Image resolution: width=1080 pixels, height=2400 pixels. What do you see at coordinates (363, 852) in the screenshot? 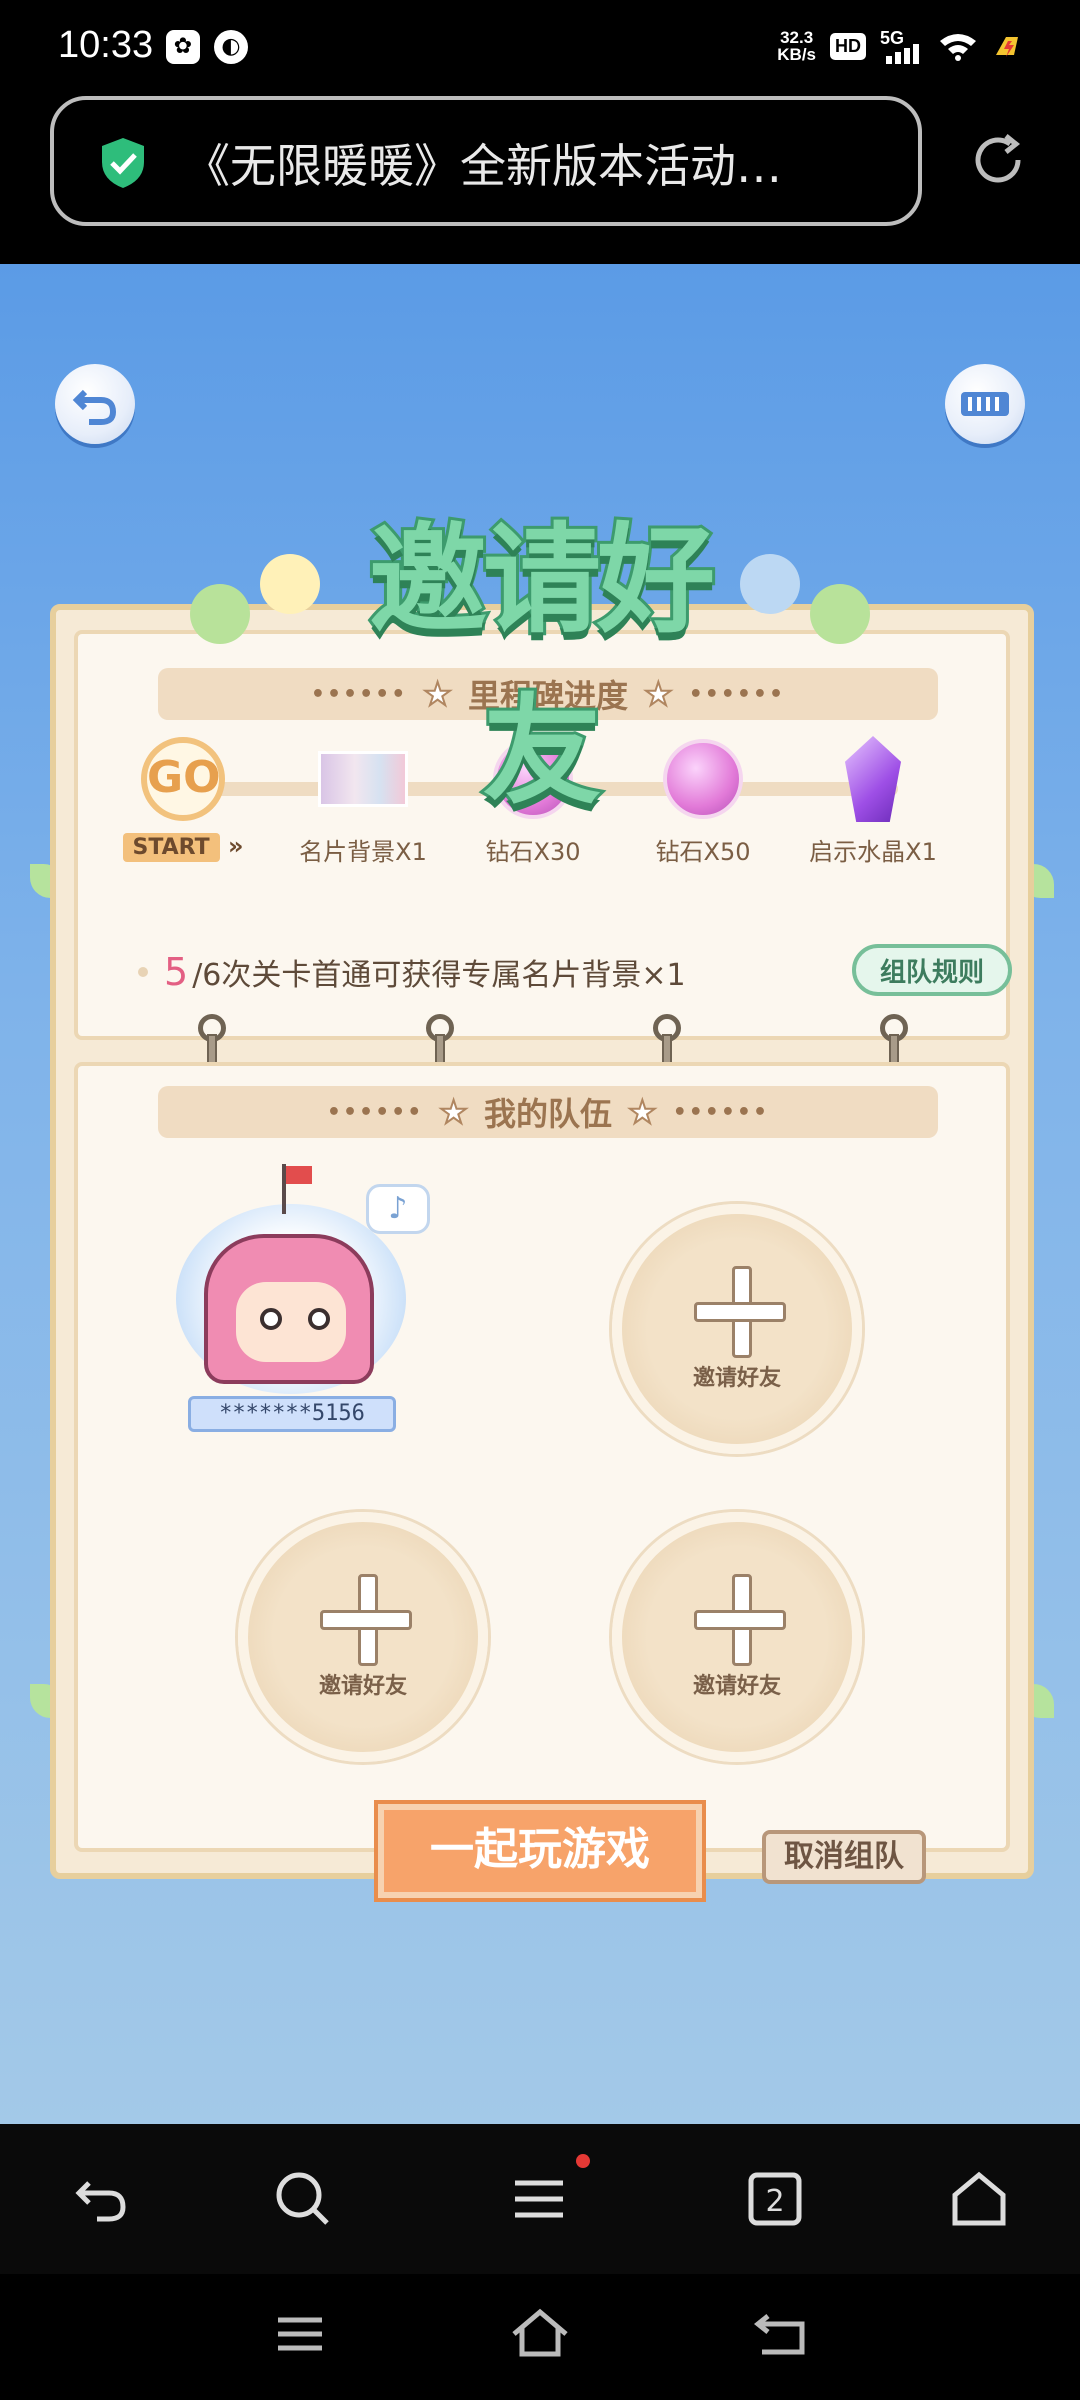
I see `milestone-label: 名片背景X1` at bounding box center [363, 852].